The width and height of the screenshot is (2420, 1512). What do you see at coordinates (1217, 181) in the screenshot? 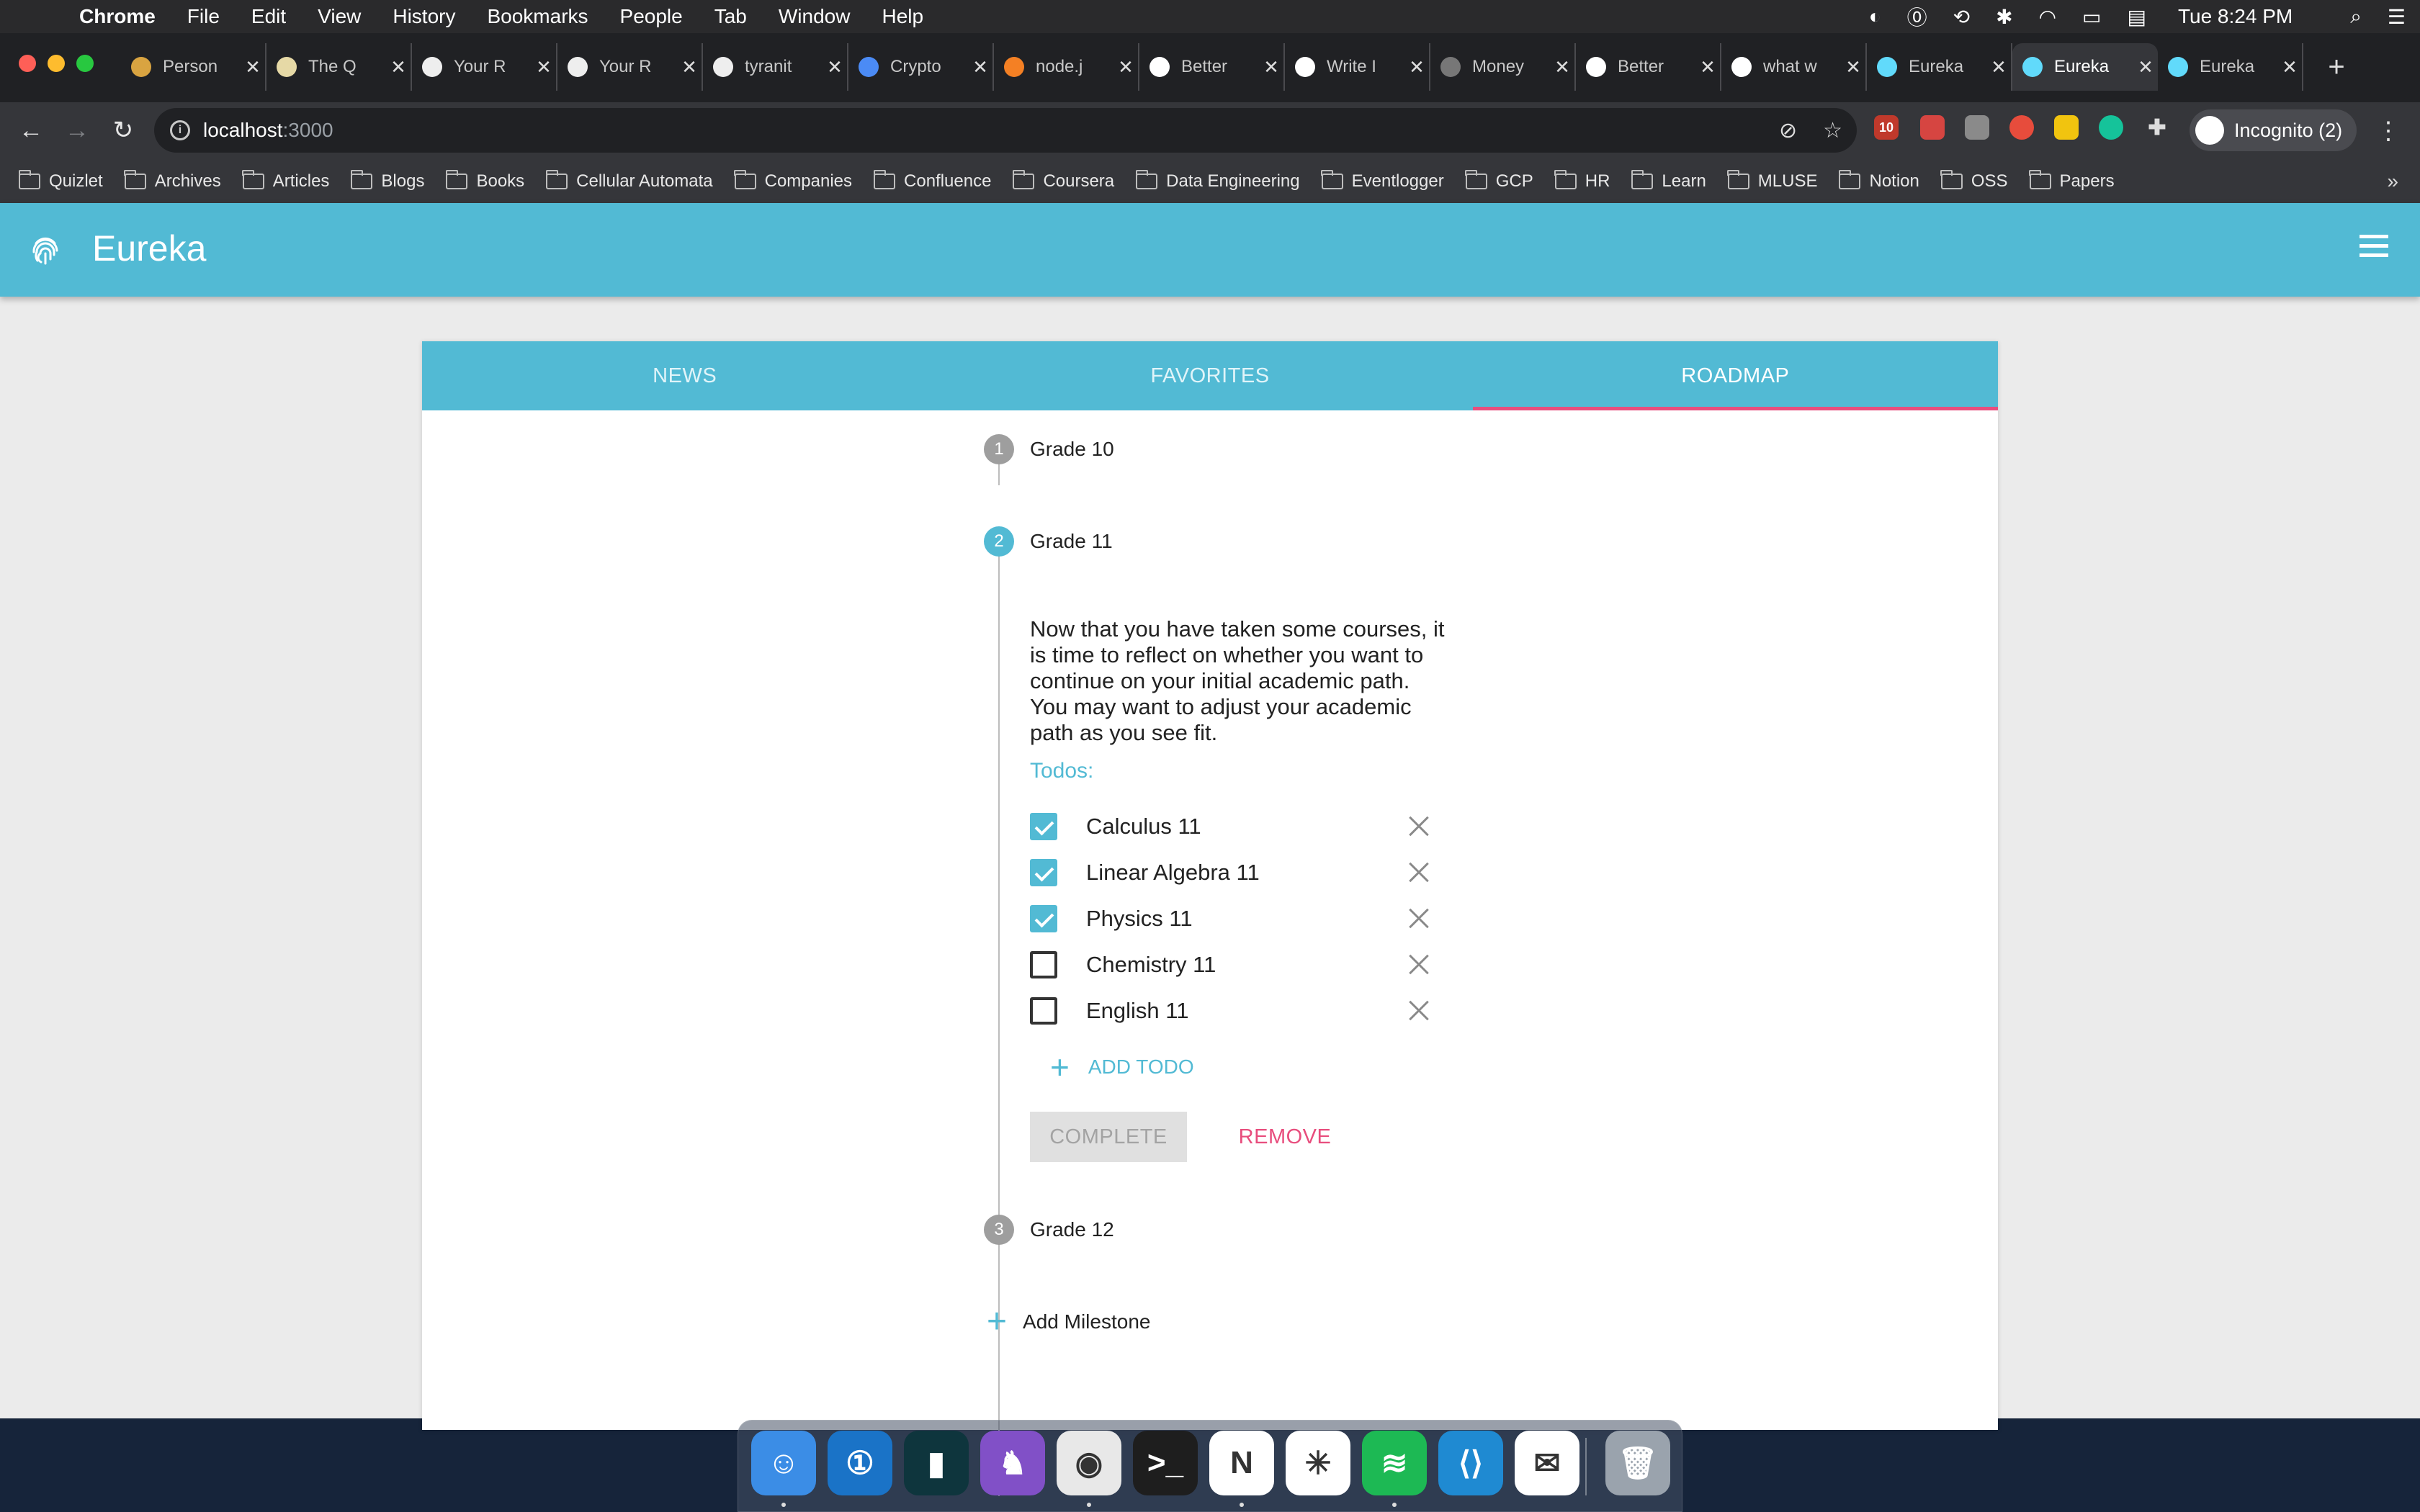
I see `bookmark-item: Data Engineering` at bounding box center [1217, 181].